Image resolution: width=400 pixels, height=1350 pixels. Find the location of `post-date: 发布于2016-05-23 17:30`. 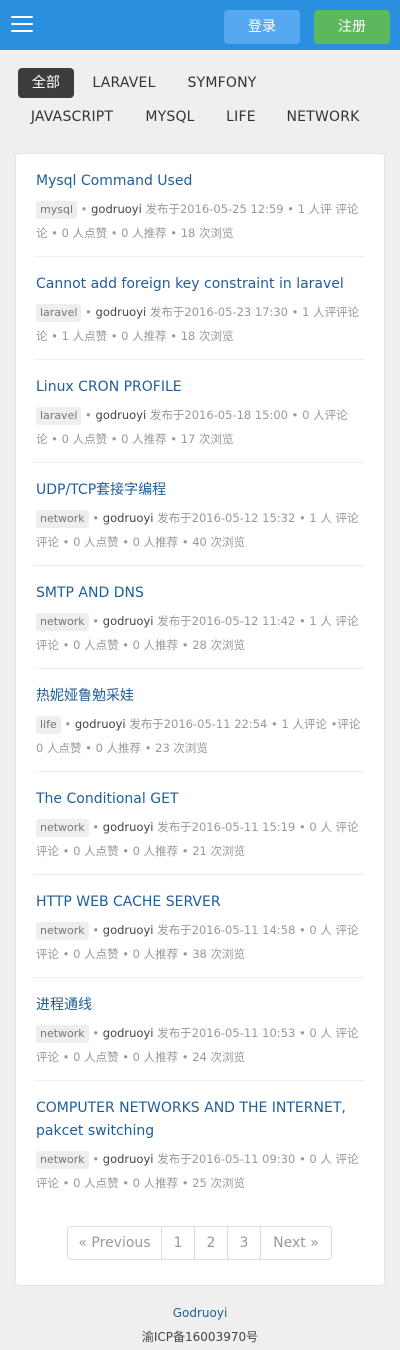

post-date: 发布于2016-05-23 17:30 is located at coordinates (219, 312).